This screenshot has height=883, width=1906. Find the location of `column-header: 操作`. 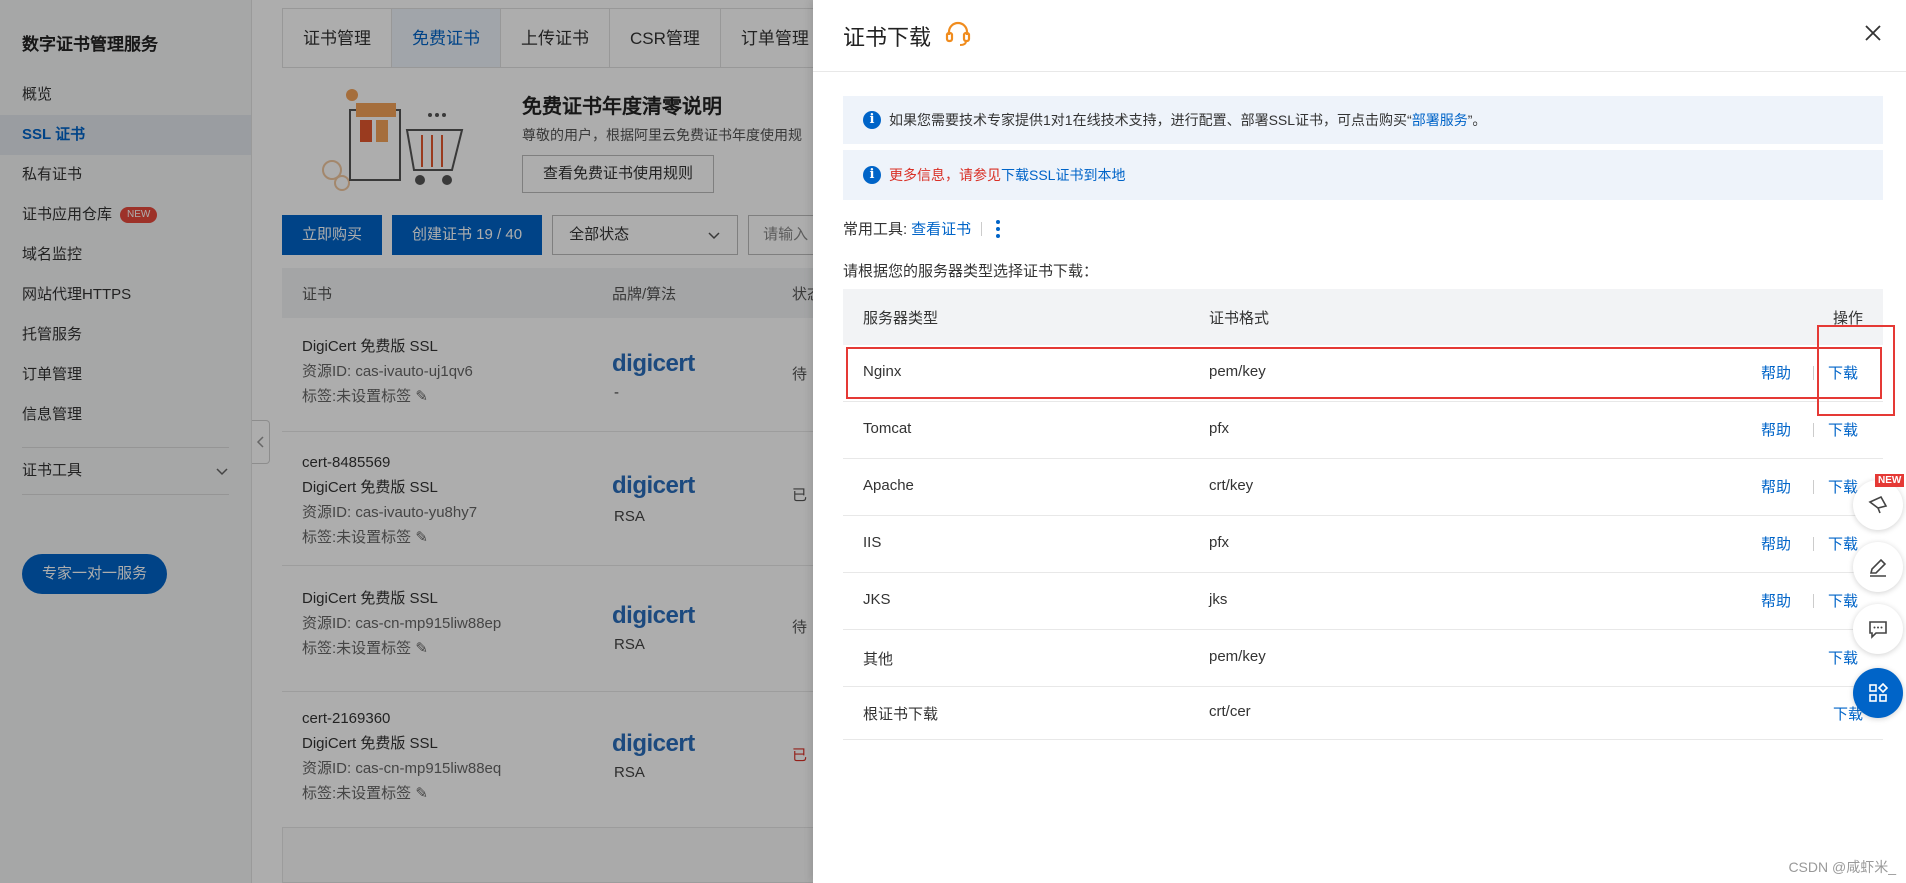

column-header: 操作 is located at coordinates (1847, 318).